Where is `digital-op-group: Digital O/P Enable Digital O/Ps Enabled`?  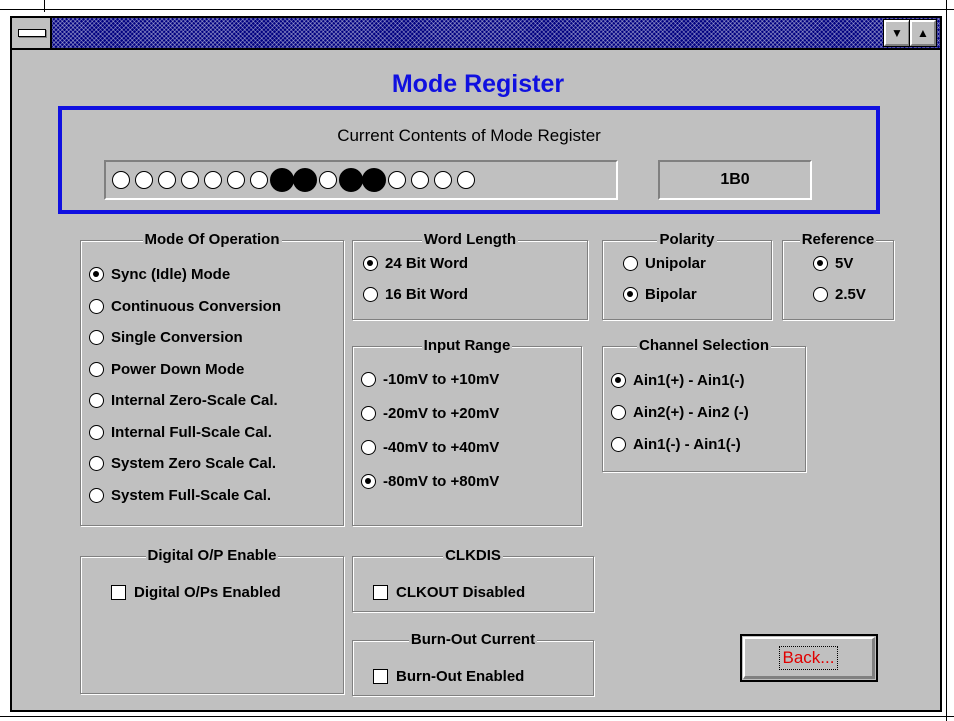
digital-op-group: Digital O/P Enable Digital O/Ps Enabled is located at coordinates (212, 620).